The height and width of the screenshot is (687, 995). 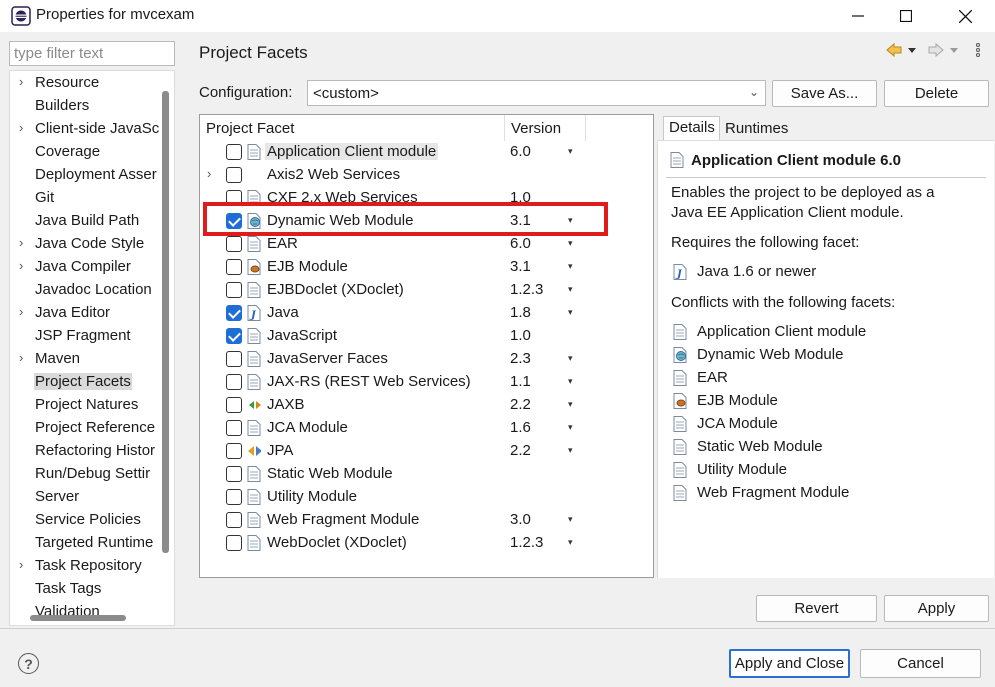 I want to click on nav-item: Run/Debug Settir, so click(x=85, y=474).